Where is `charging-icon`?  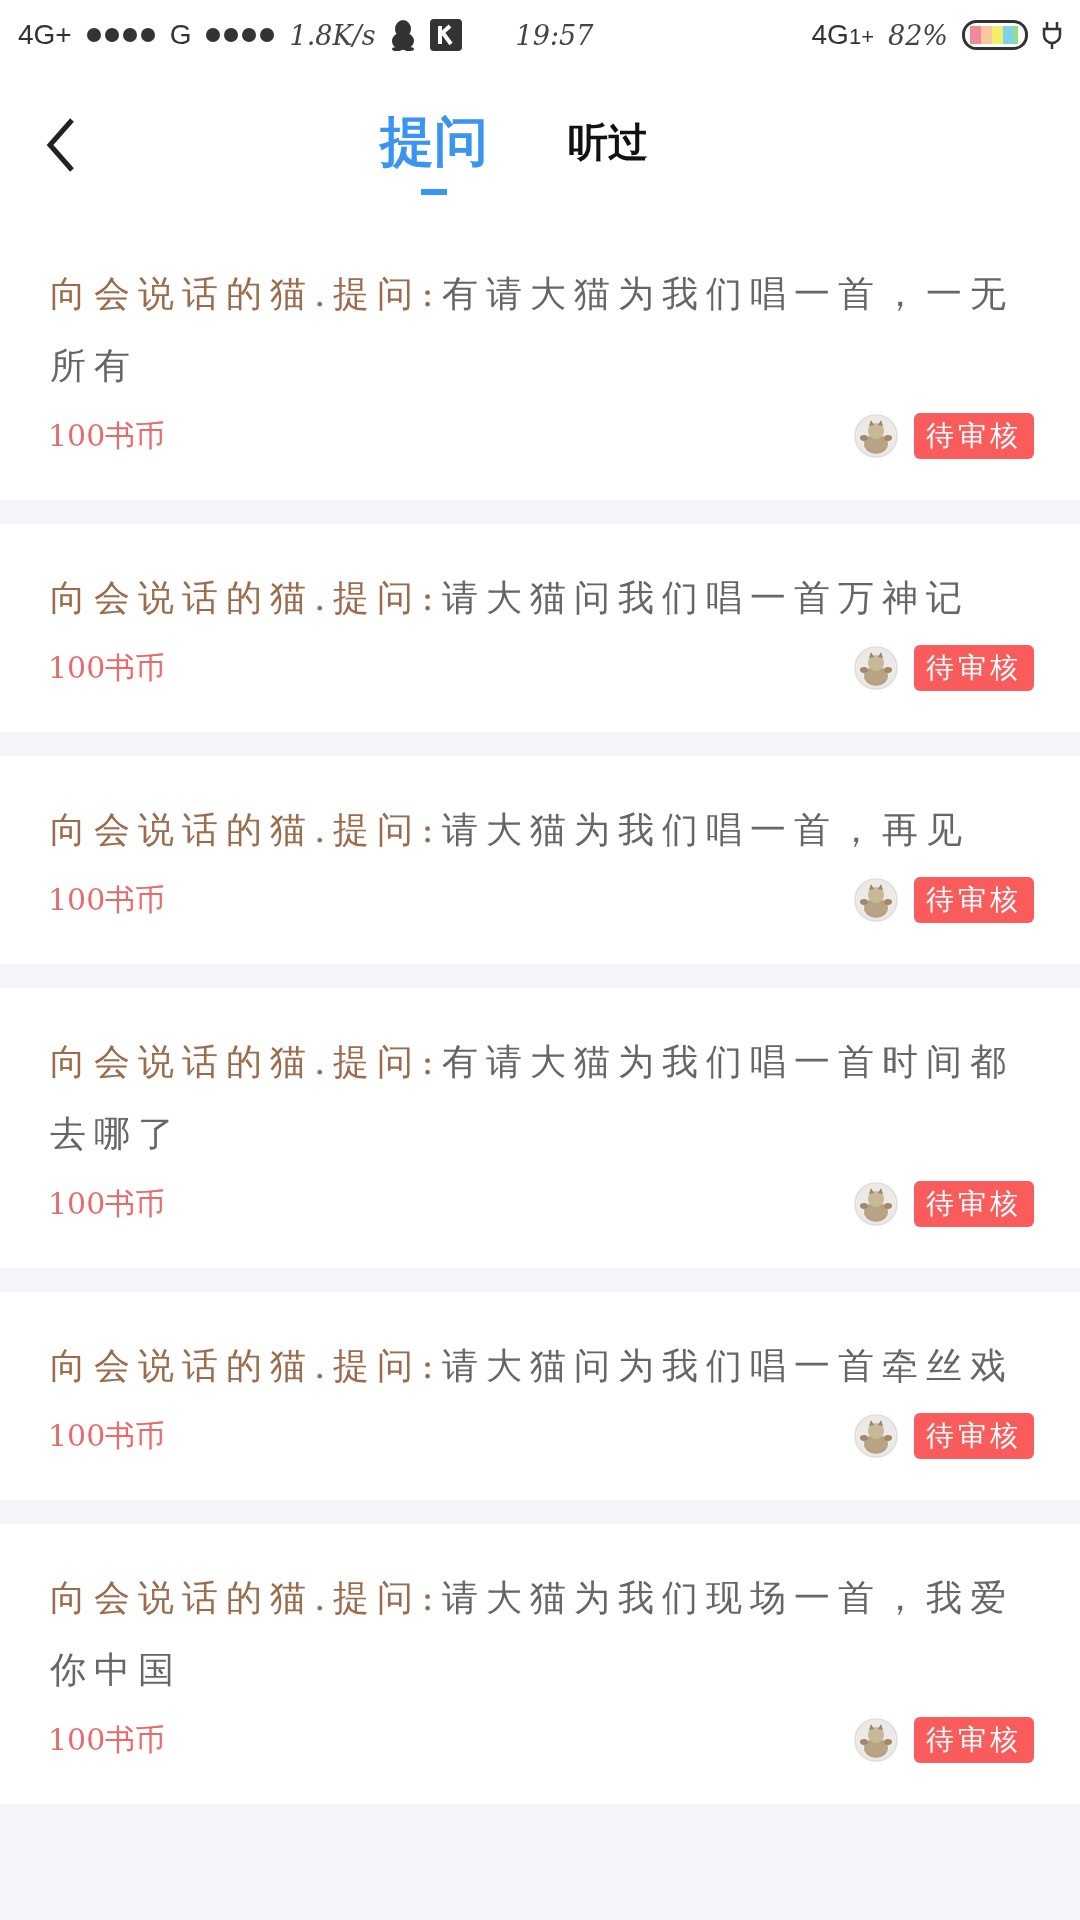 charging-icon is located at coordinates (1052, 35).